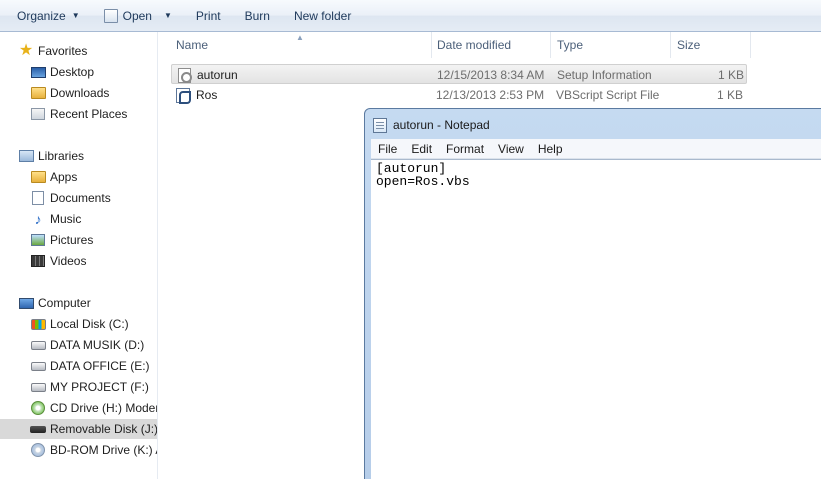  What do you see at coordinates (217, 75) in the screenshot?
I see `file-name: autorun` at bounding box center [217, 75].